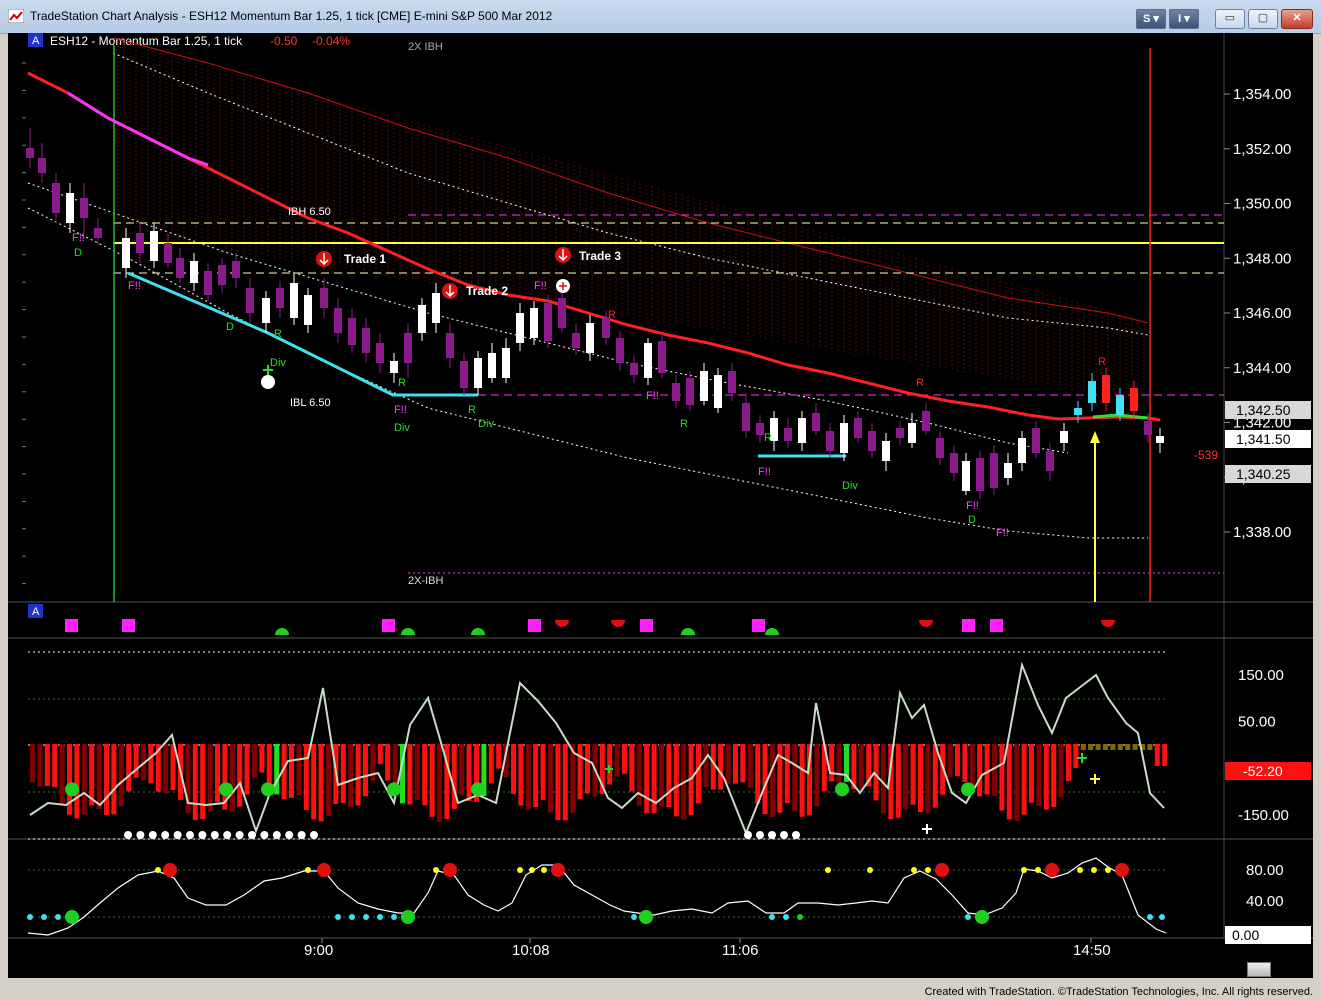  Describe the element at coordinates (309, 212) in the screenshot. I see `ibh-label: IBH 6.50` at that location.